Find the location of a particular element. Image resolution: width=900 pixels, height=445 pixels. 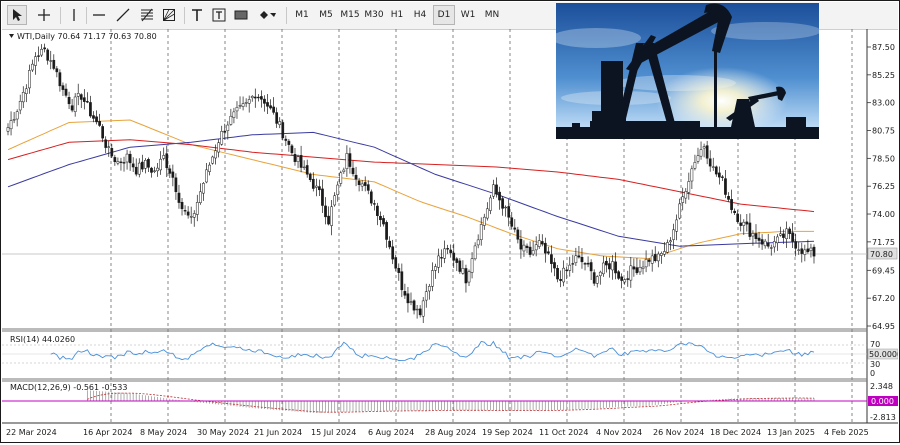

macd-level-bottom: -2.813 is located at coordinates (883, 417).